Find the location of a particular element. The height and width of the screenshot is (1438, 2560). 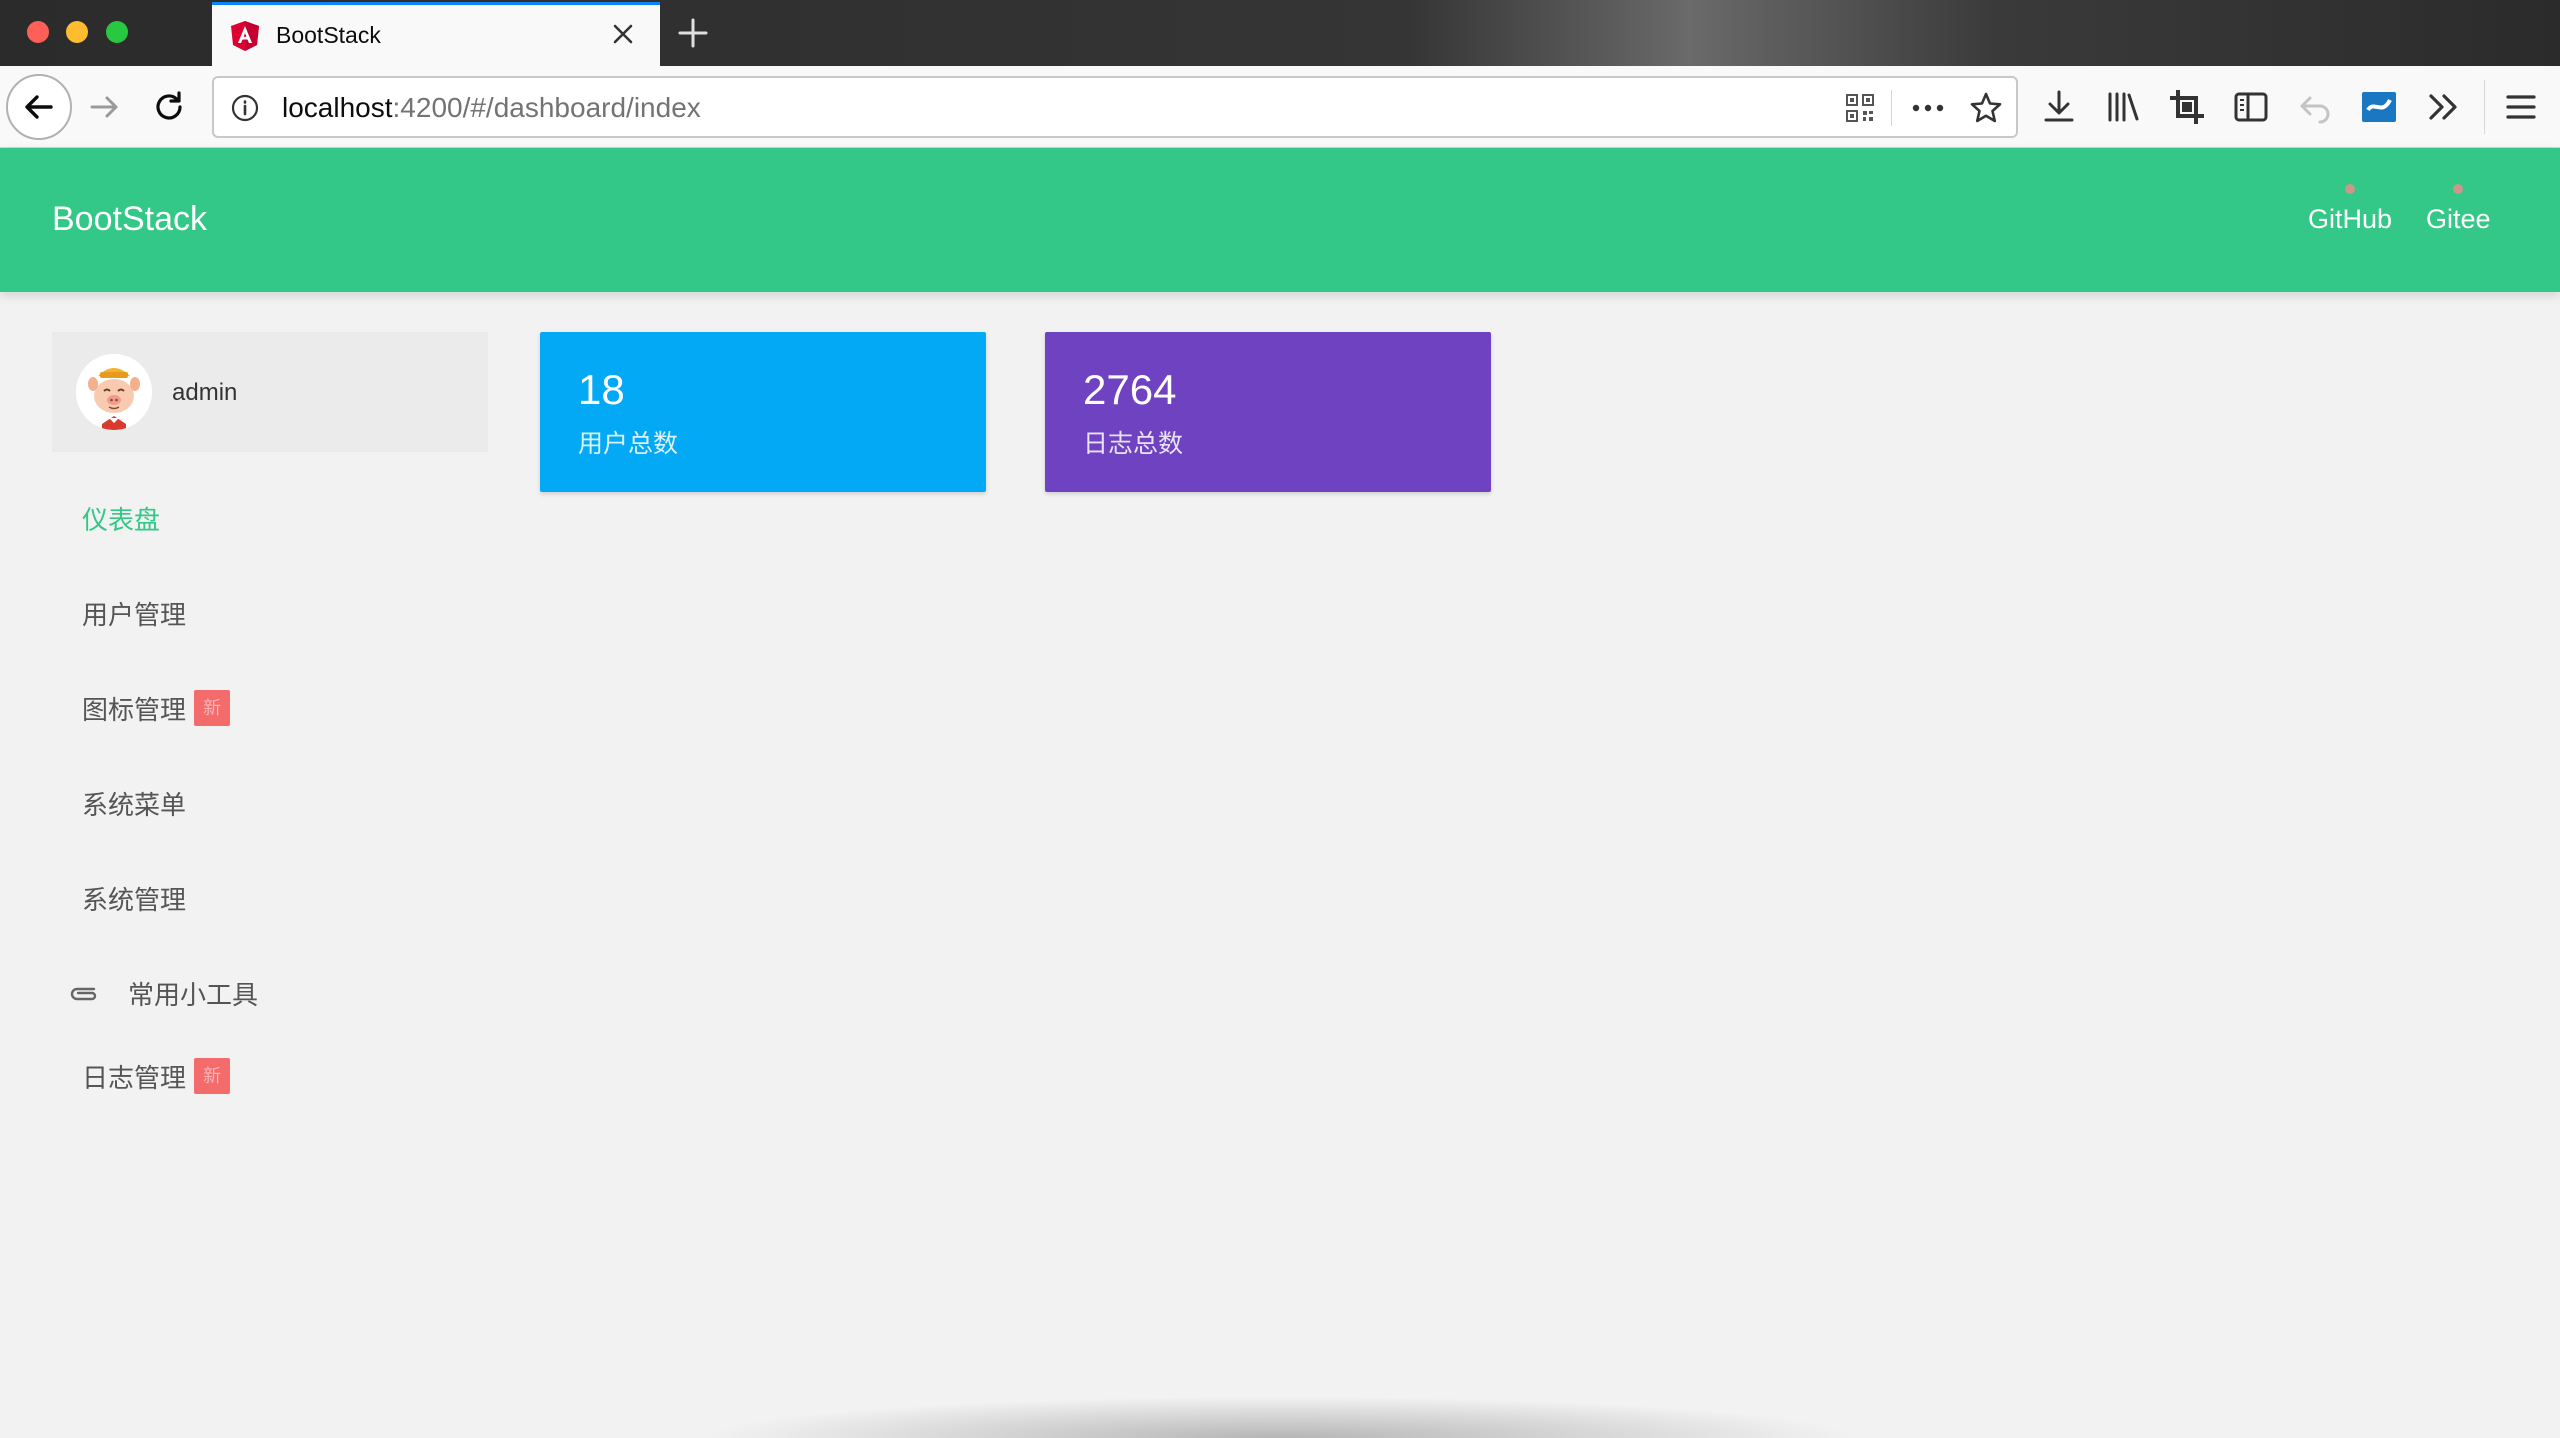

github-link-label: GitHub is located at coordinates (2350, 219).